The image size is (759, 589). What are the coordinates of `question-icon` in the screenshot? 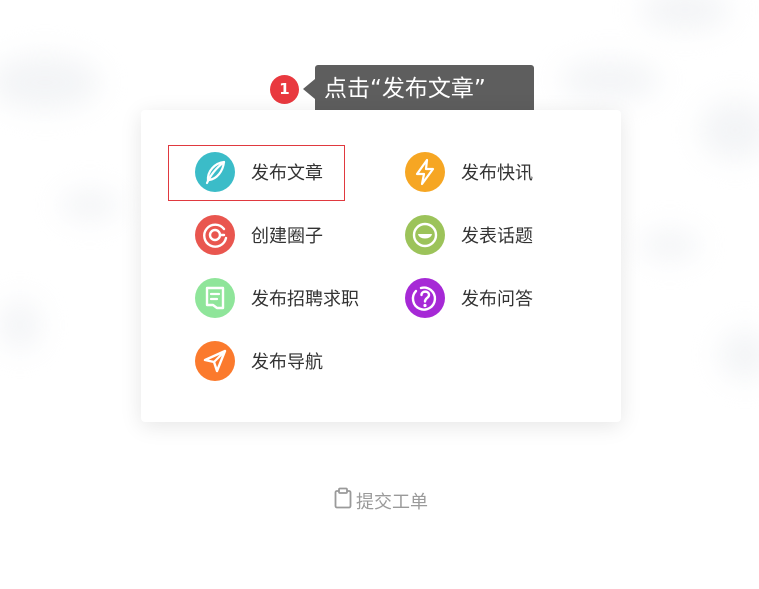 It's located at (425, 298).